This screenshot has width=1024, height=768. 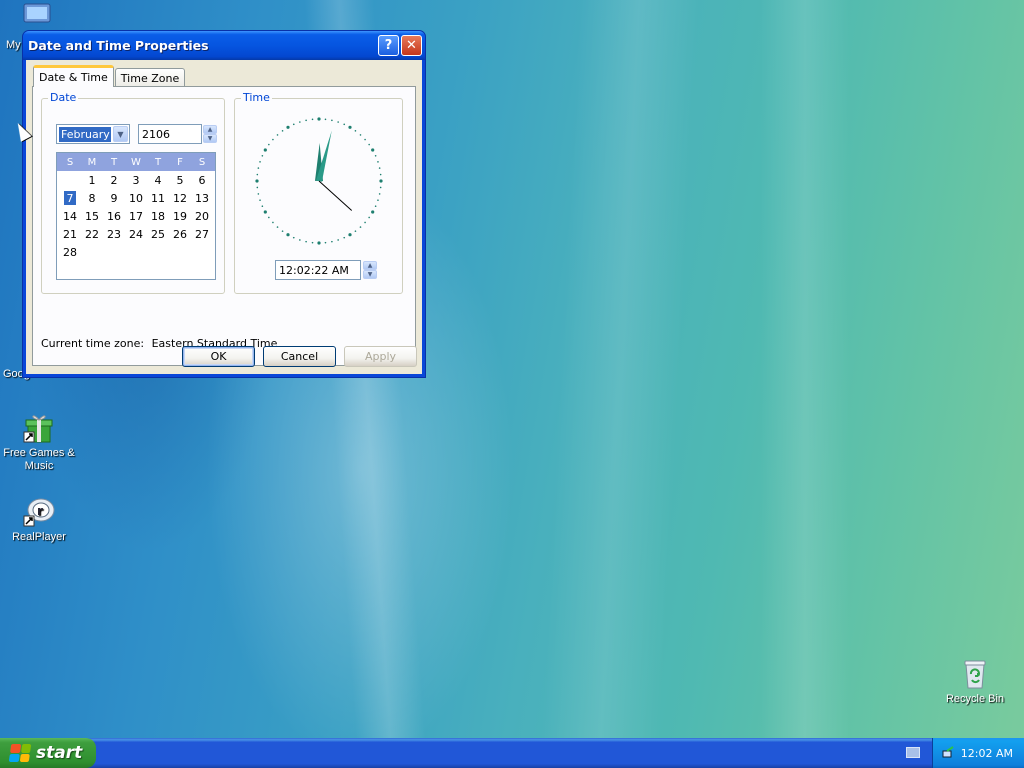 What do you see at coordinates (202, 198) in the screenshot?
I see `calendar-day: 13` at bounding box center [202, 198].